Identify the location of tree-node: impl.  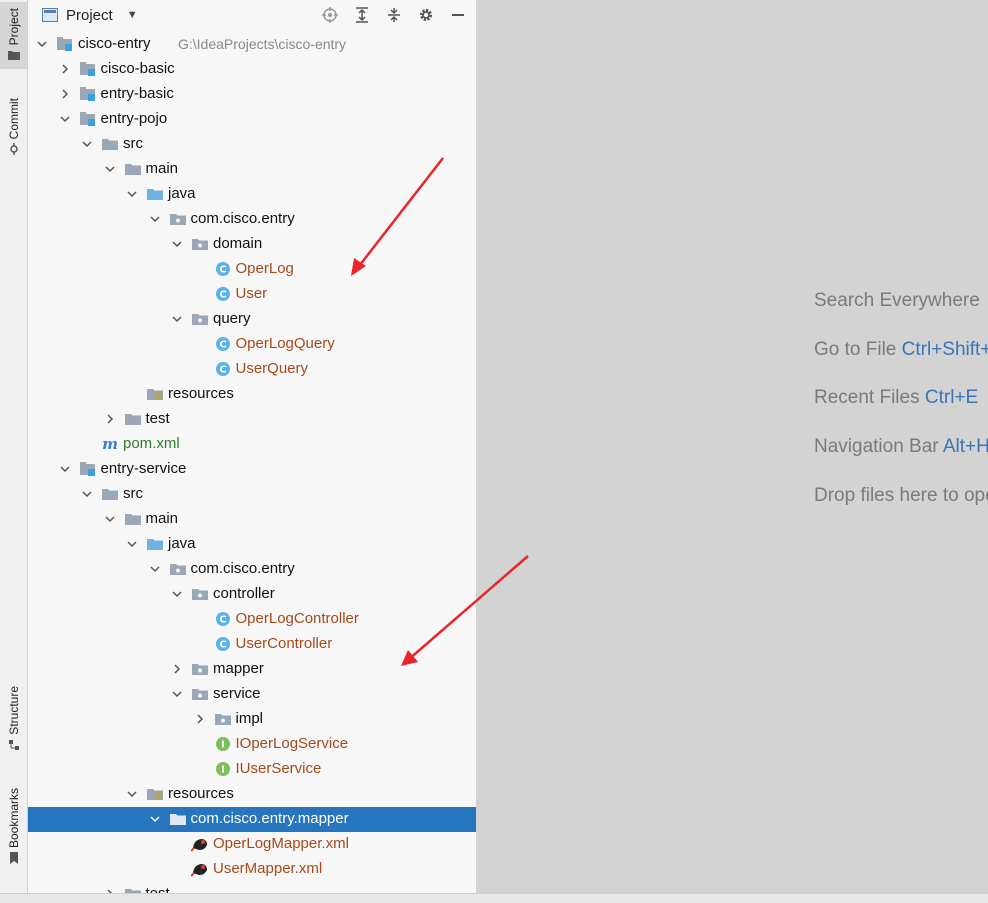
(252, 719).